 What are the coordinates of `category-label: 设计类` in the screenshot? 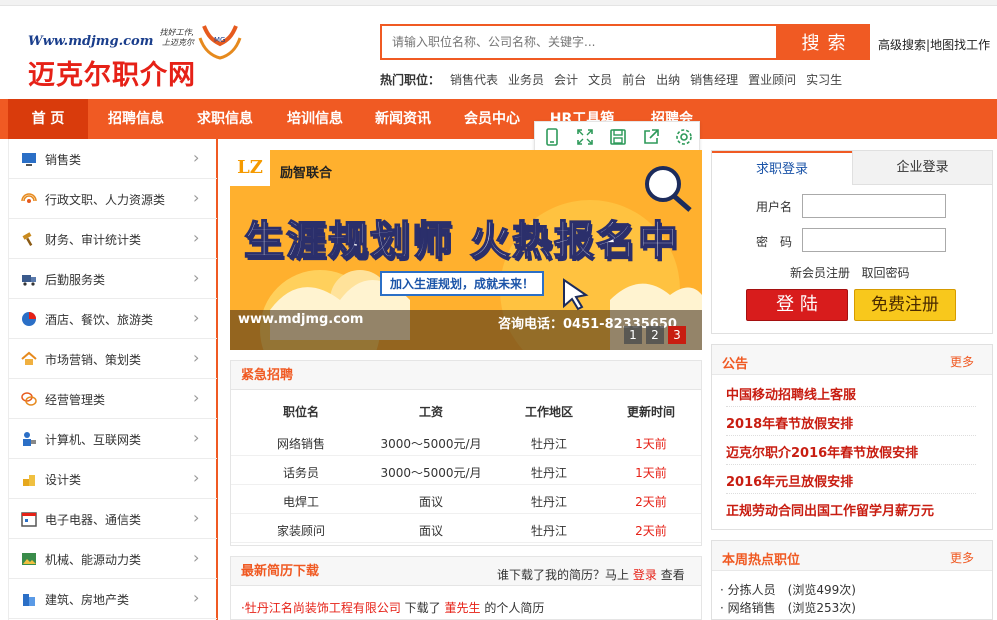 It's located at (63, 480).